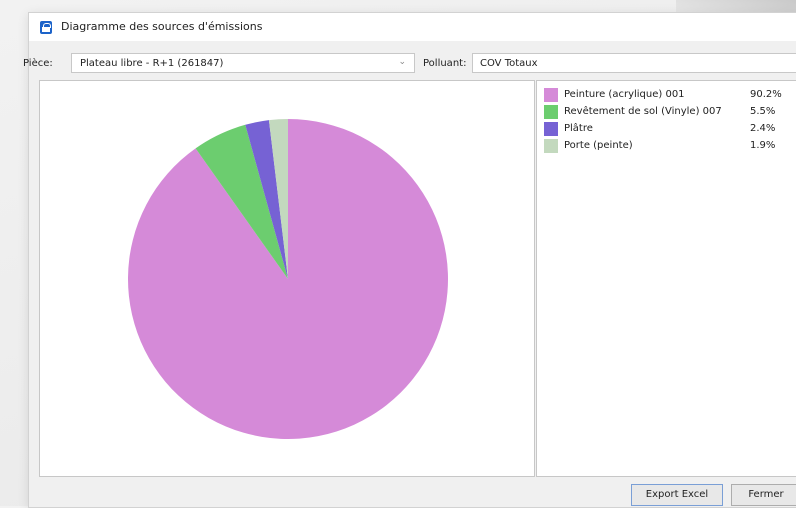  I want to click on room-label: Pièce:, so click(38, 63).